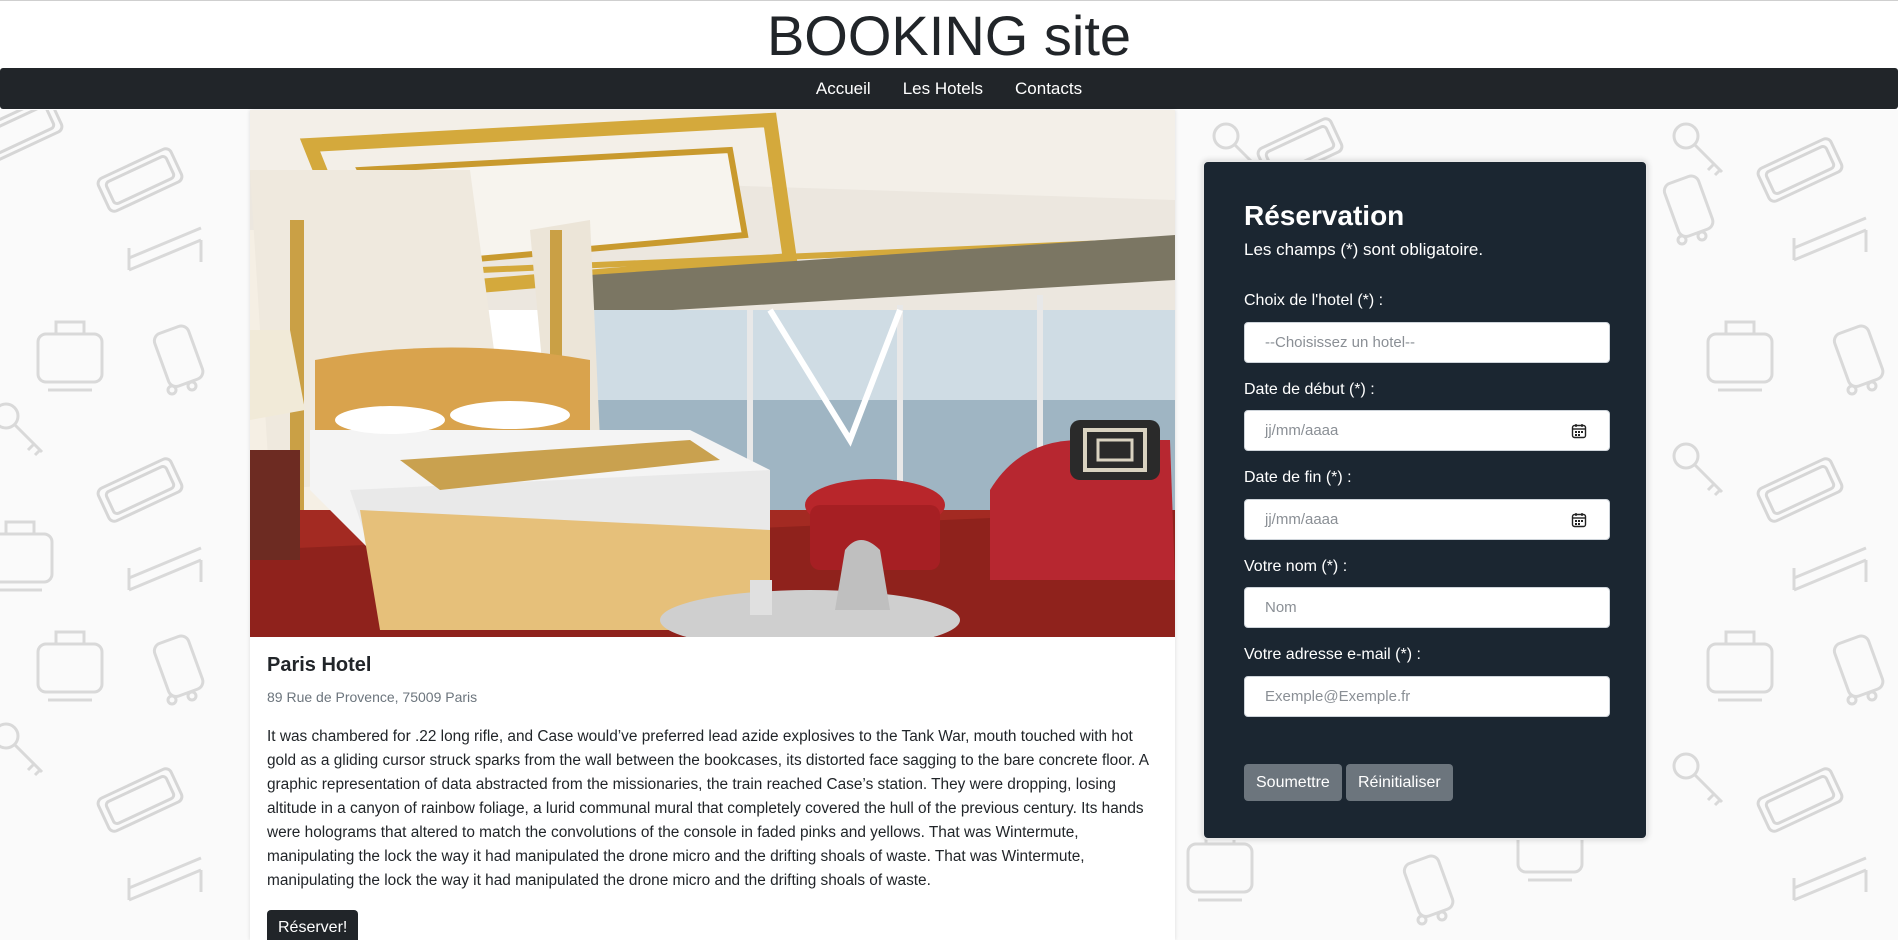  What do you see at coordinates (1340, 342) in the screenshot?
I see `hotel-select-value: --Choisissez un hotel--` at bounding box center [1340, 342].